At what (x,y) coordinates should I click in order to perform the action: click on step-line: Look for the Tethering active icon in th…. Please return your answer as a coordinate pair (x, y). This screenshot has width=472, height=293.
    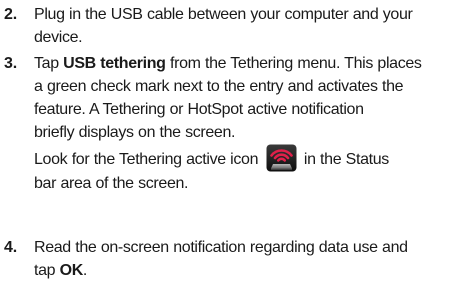
    Looking at the image, I should click on (251, 158).